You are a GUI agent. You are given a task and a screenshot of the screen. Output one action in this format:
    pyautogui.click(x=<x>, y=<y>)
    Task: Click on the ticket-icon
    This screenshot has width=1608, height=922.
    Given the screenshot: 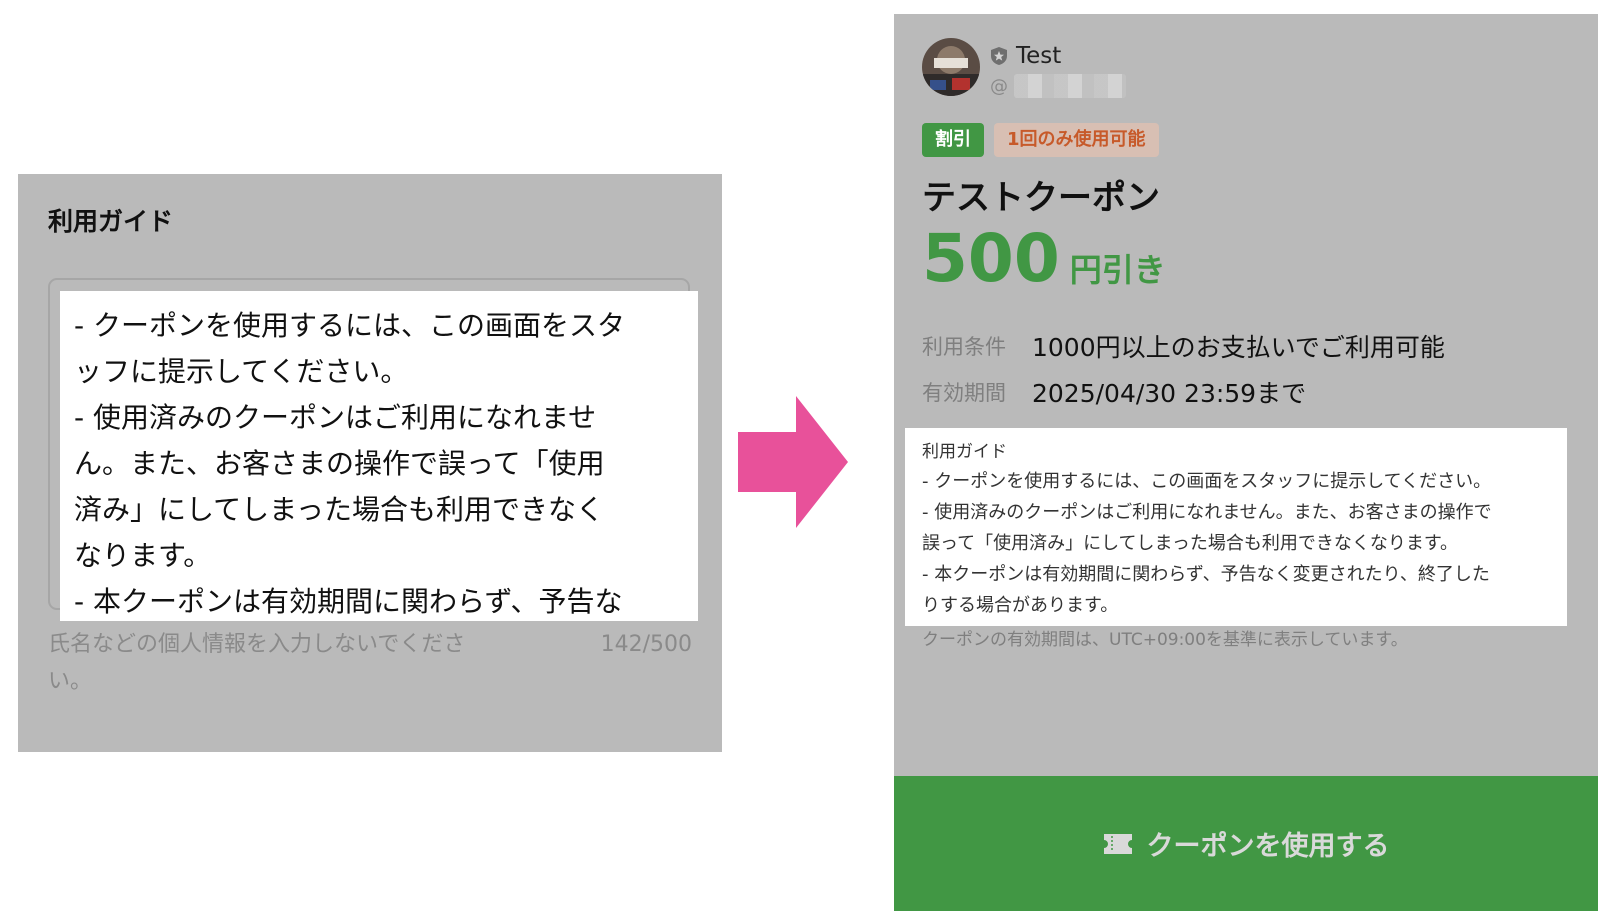 What is the action you would take?
    pyautogui.click(x=1117, y=843)
    